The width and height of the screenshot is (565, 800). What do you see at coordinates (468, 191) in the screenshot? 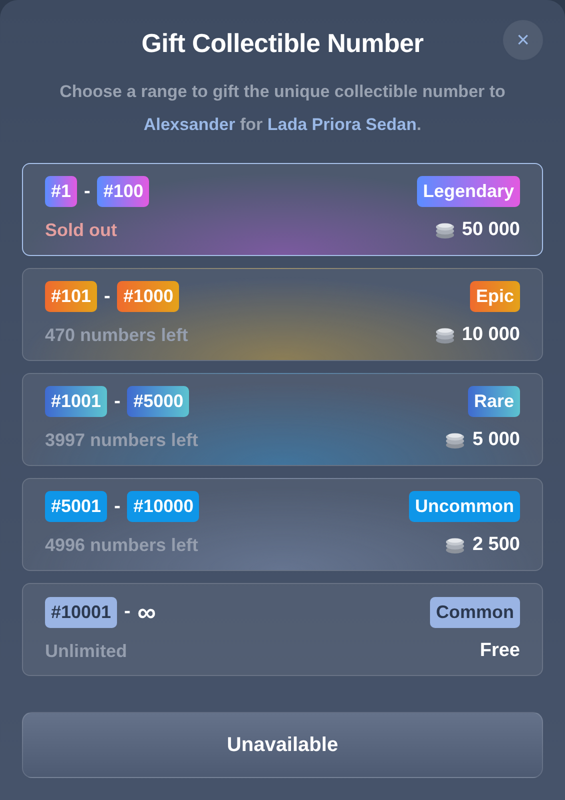
I see `rarity-tag: Legendary` at bounding box center [468, 191].